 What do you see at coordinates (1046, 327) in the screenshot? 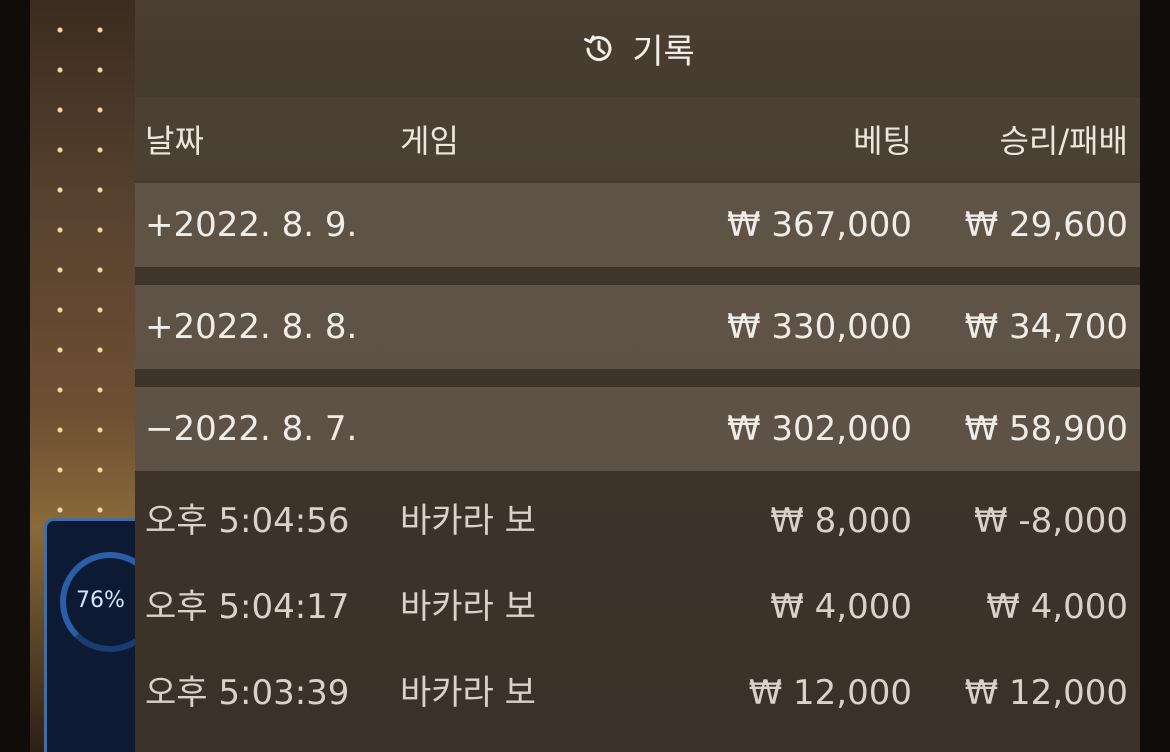
I see `row-win-loss-amount: ₩ 34,700` at bounding box center [1046, 327].